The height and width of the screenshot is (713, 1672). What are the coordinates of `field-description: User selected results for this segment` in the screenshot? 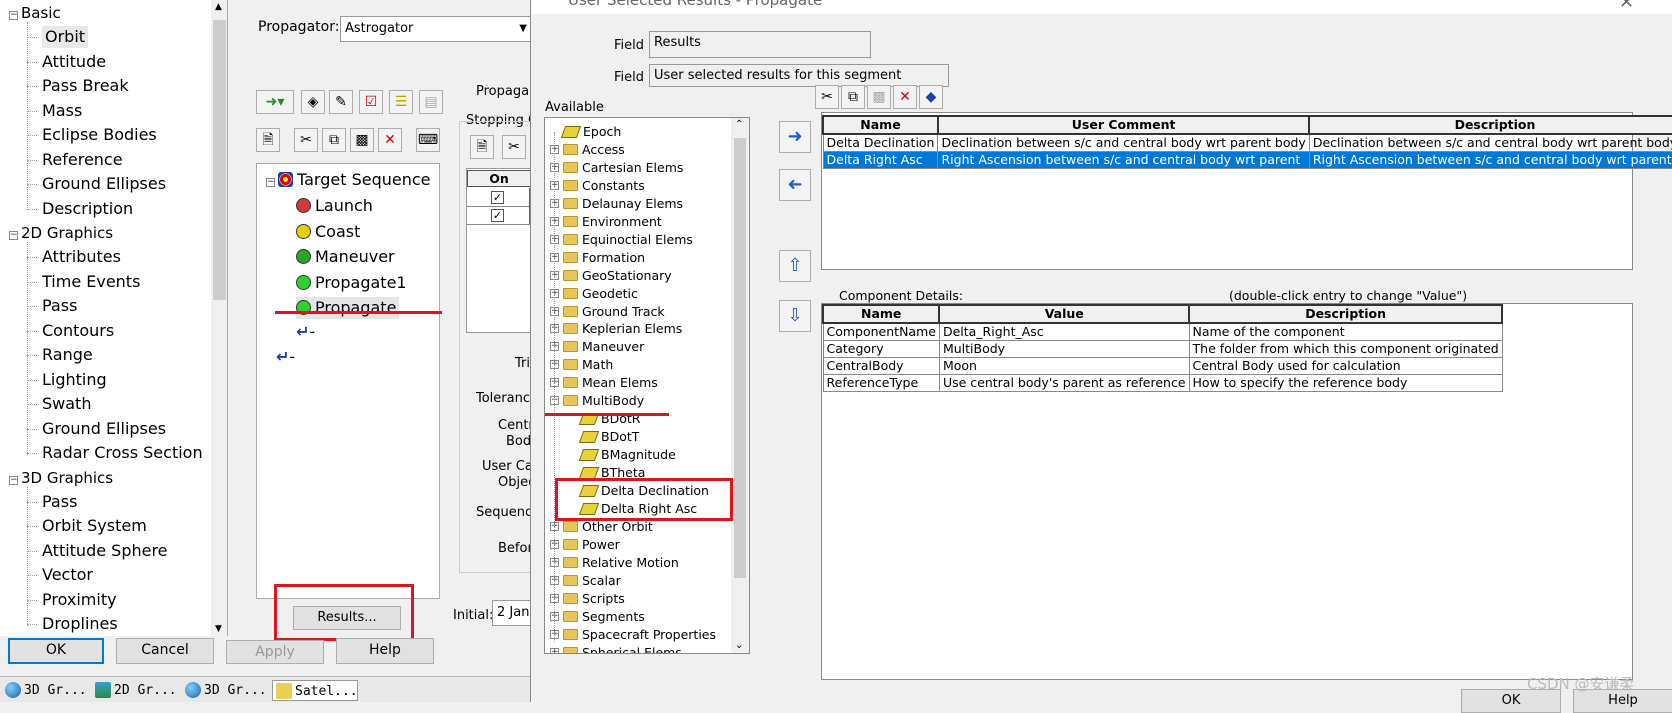 It's located at (799, 75).